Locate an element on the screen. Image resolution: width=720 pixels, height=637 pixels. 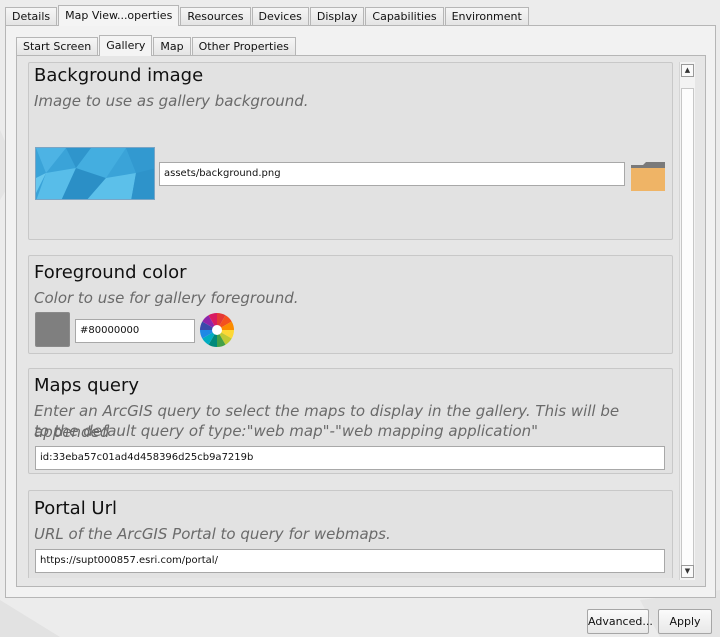
background-image-description: Image to use as gallery background. is located at coordinates (171, 101).